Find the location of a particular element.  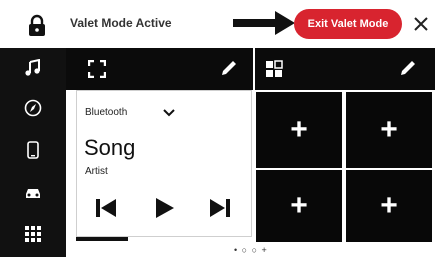

sidebar is located at coordinates (33, 152).